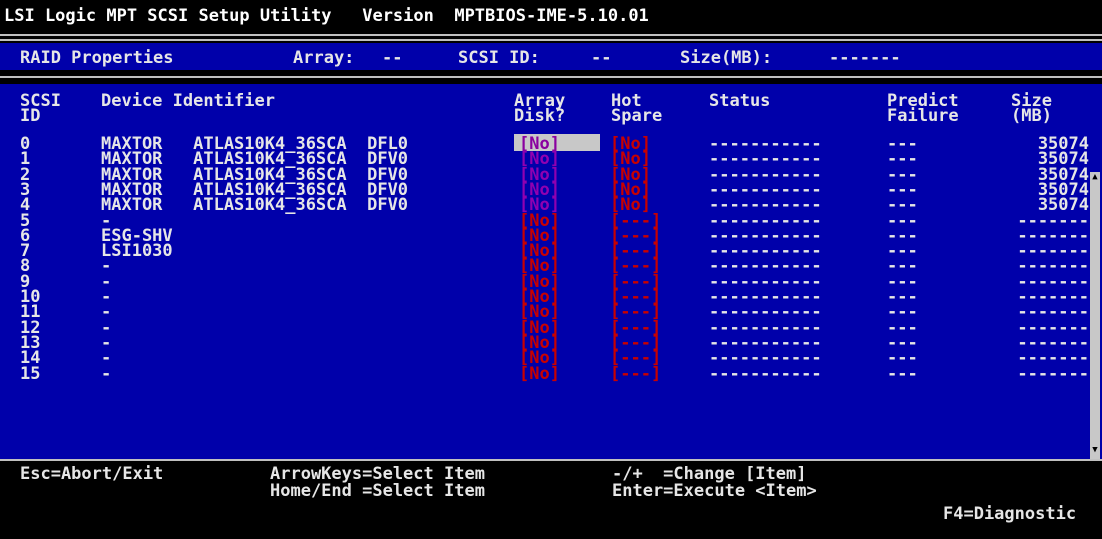 The width and height of the screenshot is (1102, 539). I want to click on device-identifier-cell: -, so click(106, 374).